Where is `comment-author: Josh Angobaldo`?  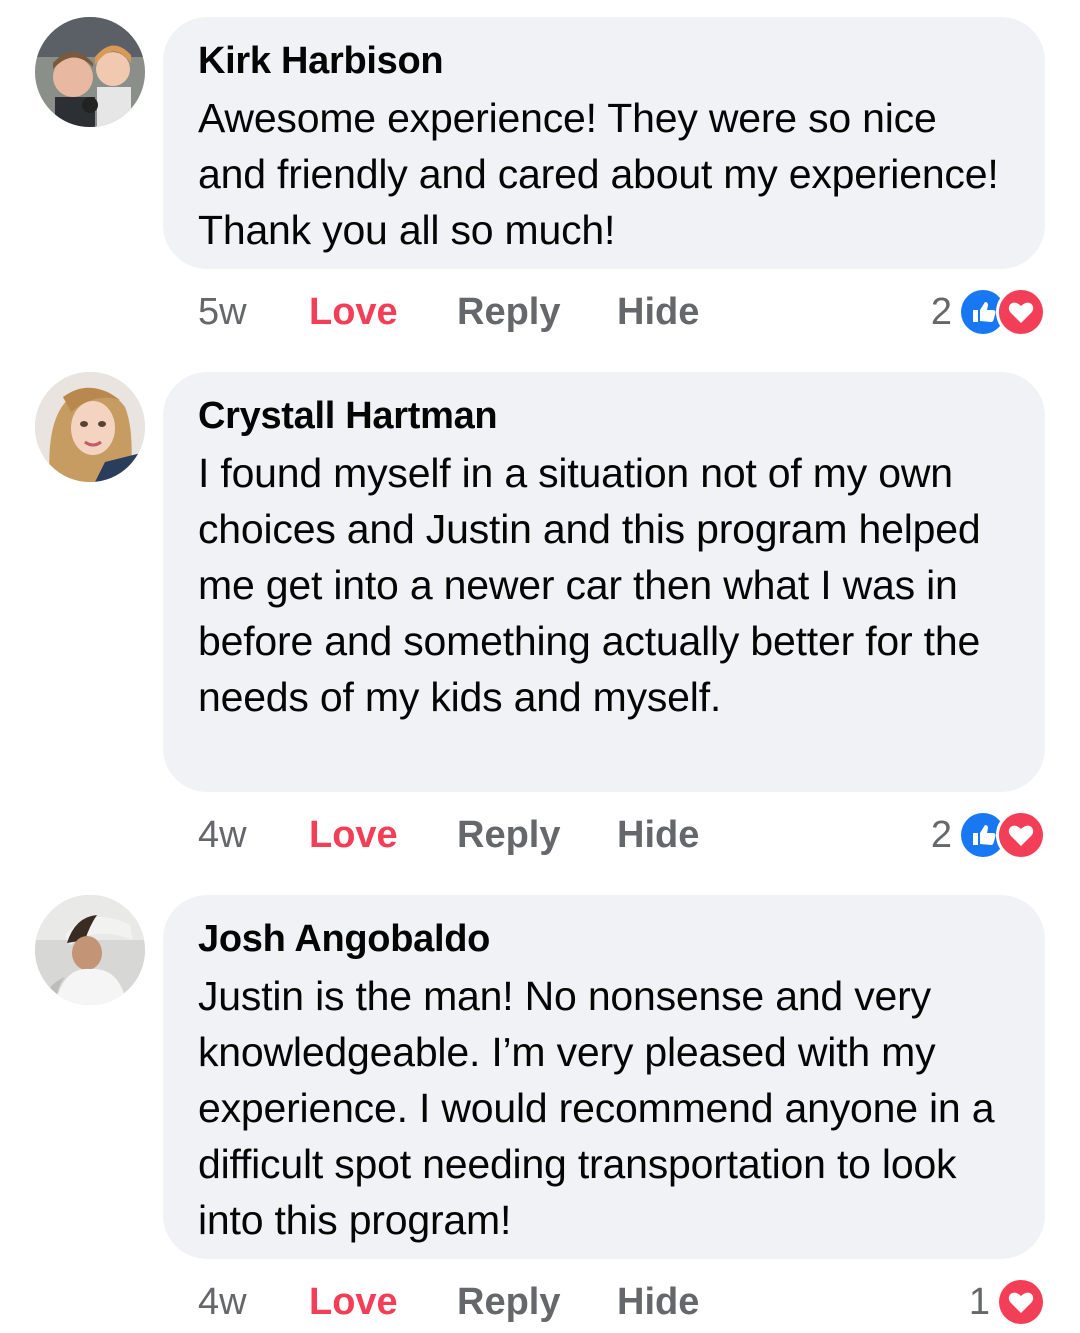 comment-author: Josh Angobaldo is located at coordinates (604, 939).